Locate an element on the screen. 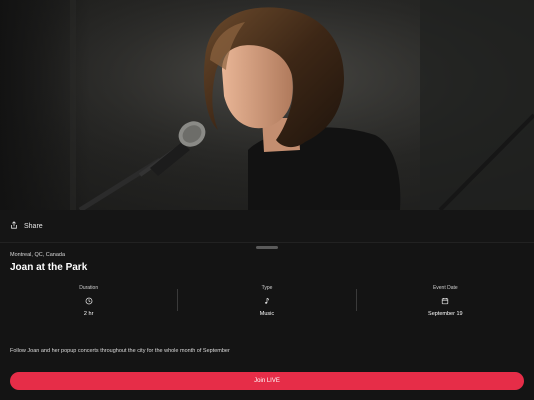 Image resolution: width=534 pixels, height=400 pixels. stat-type: Type Music is located at coordinates (266, 301).